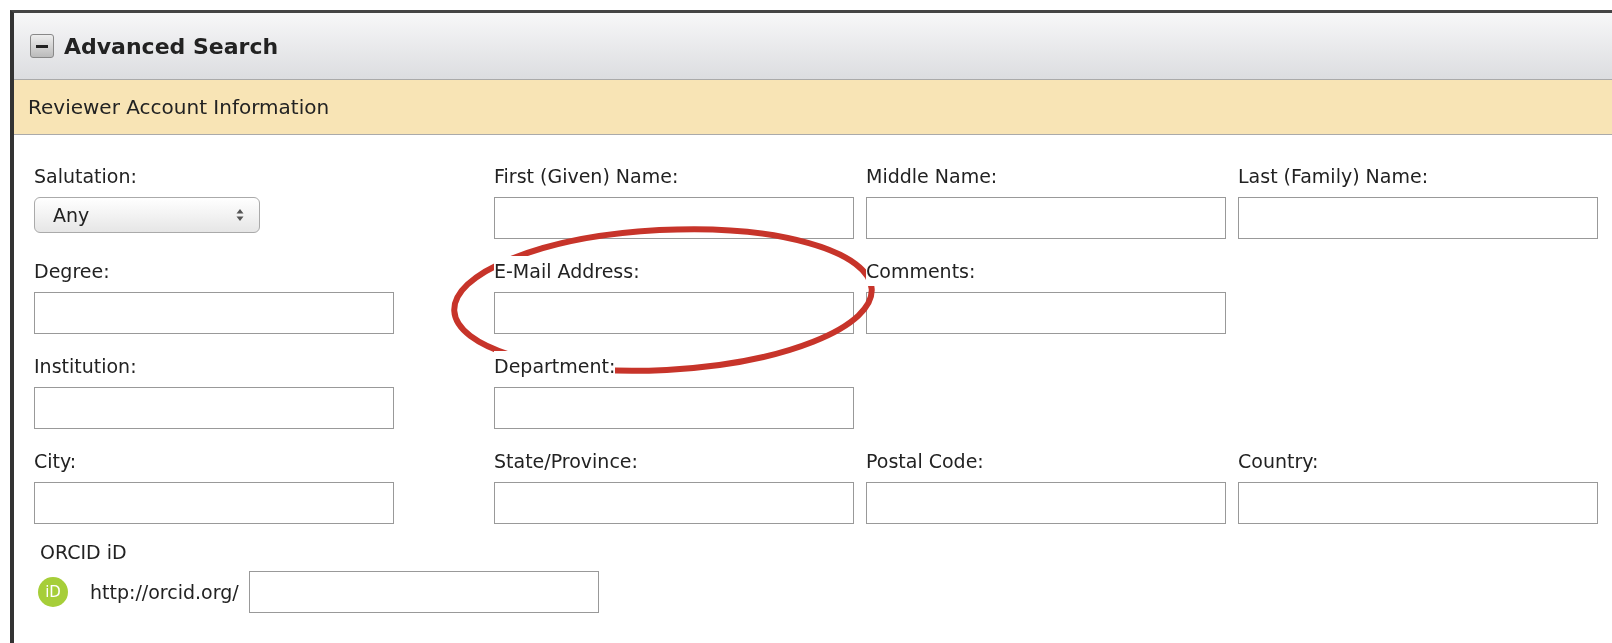 Image resolution: width=1612 pixels, height=643 pixels. What do you see at coordinates (147, 215) in the screenshot?
I see `salutation-dropdown: Any` at bounding box center [147, 215].